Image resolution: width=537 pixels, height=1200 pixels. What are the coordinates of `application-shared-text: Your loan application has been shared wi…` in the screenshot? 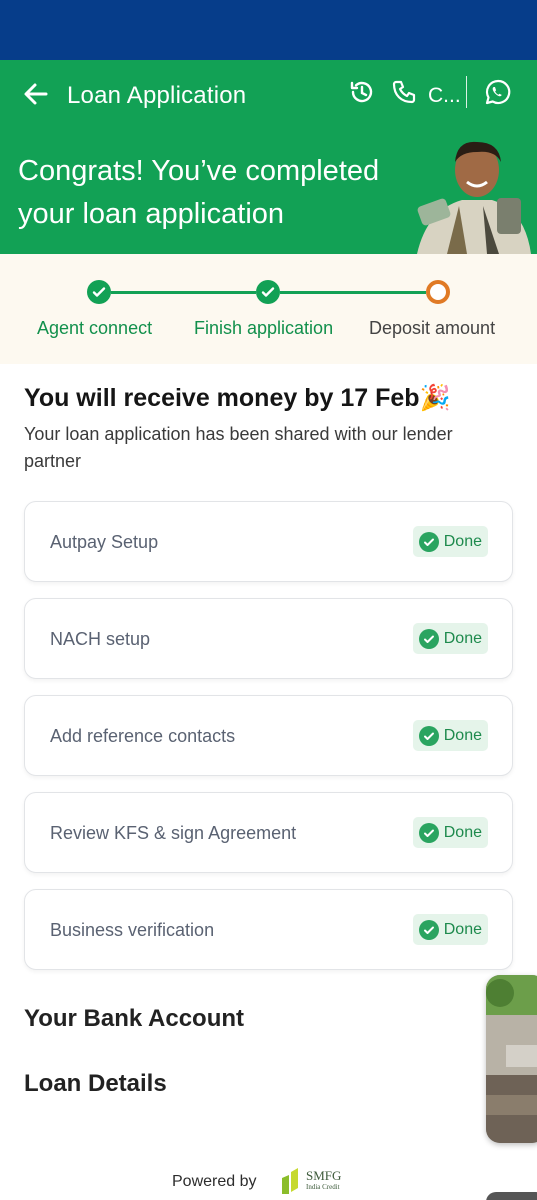 It's located at (238, 447).